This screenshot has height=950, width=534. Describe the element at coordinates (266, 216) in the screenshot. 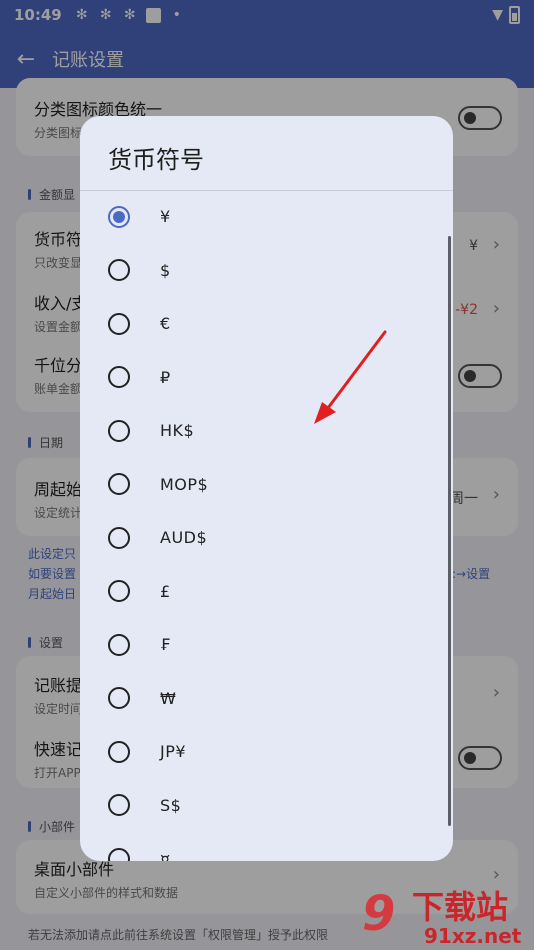

I see `currency-option: ¥` at that location.